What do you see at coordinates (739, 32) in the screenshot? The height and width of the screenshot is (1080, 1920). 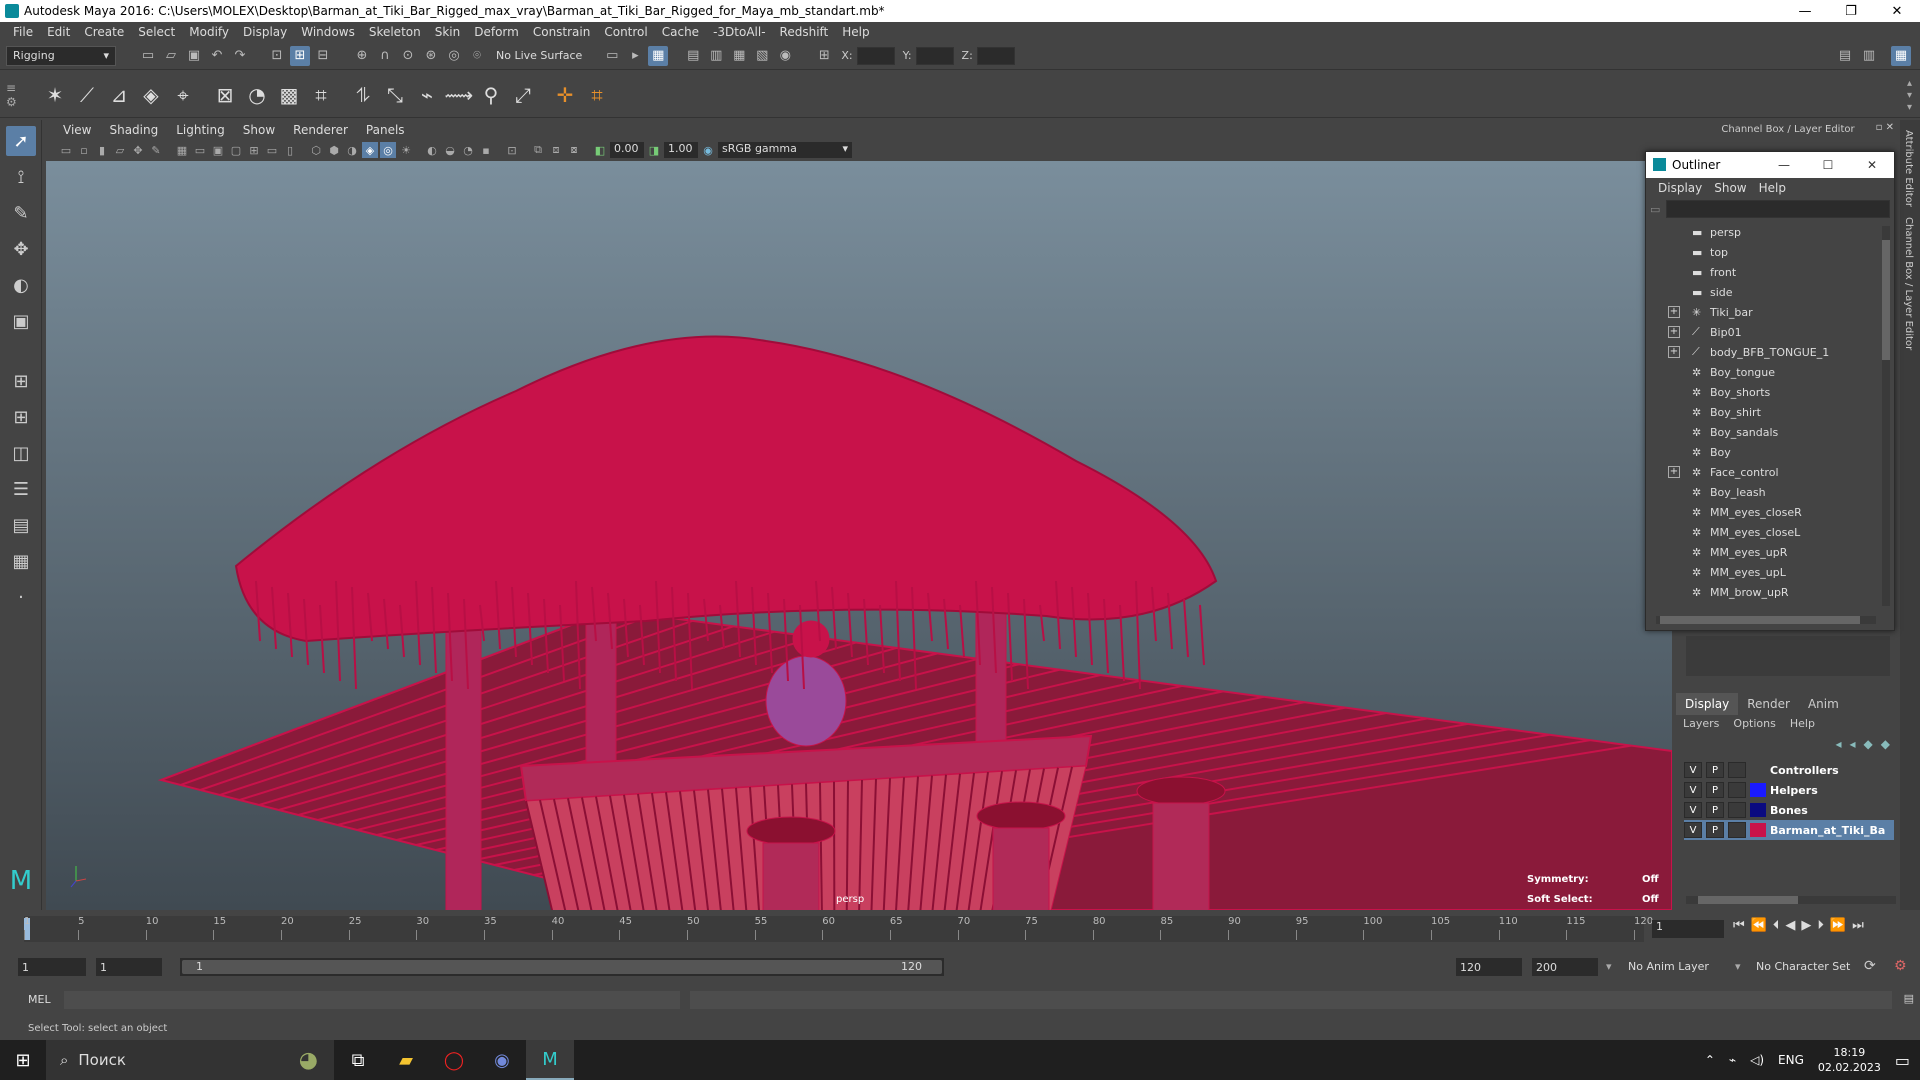 I see `menu-3dtoall: -3DtoAll-` at bounding box center [739, 32].